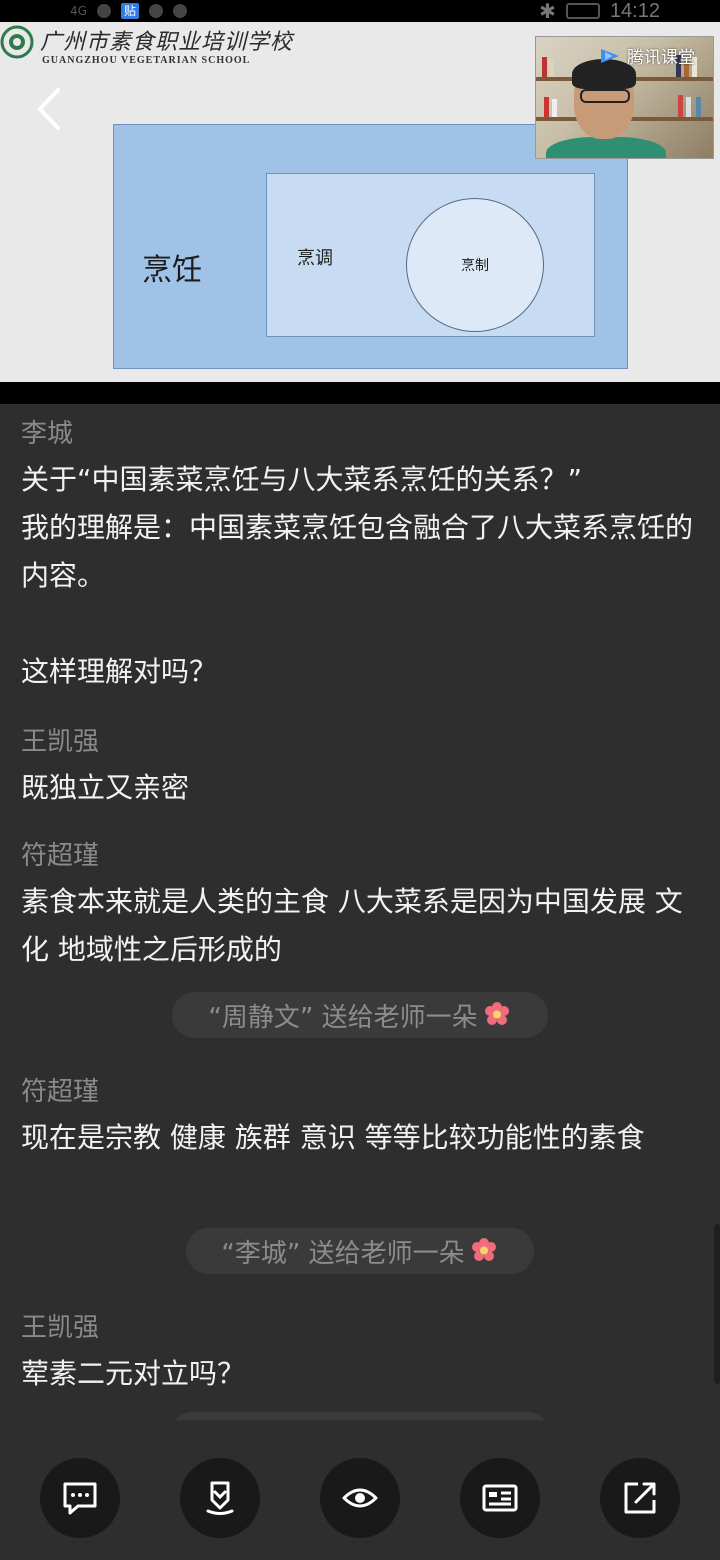  I want to click on notification-badge: 贴, so click(129, 11).